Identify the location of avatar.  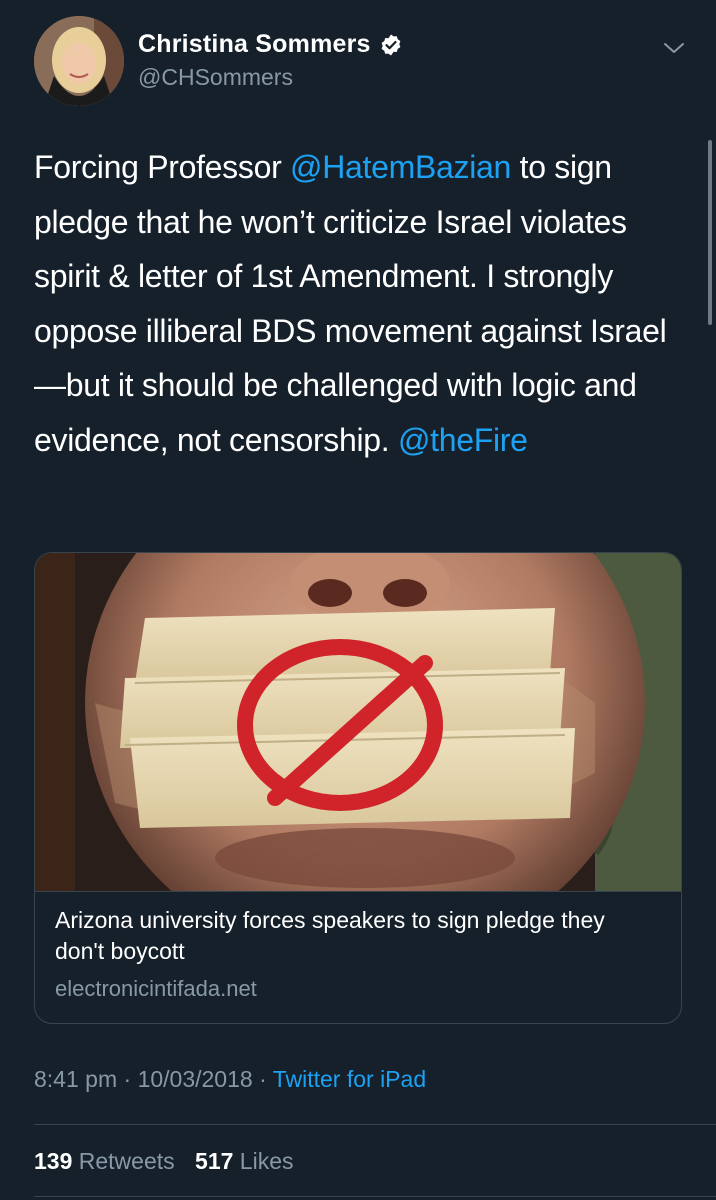
(79, 61).